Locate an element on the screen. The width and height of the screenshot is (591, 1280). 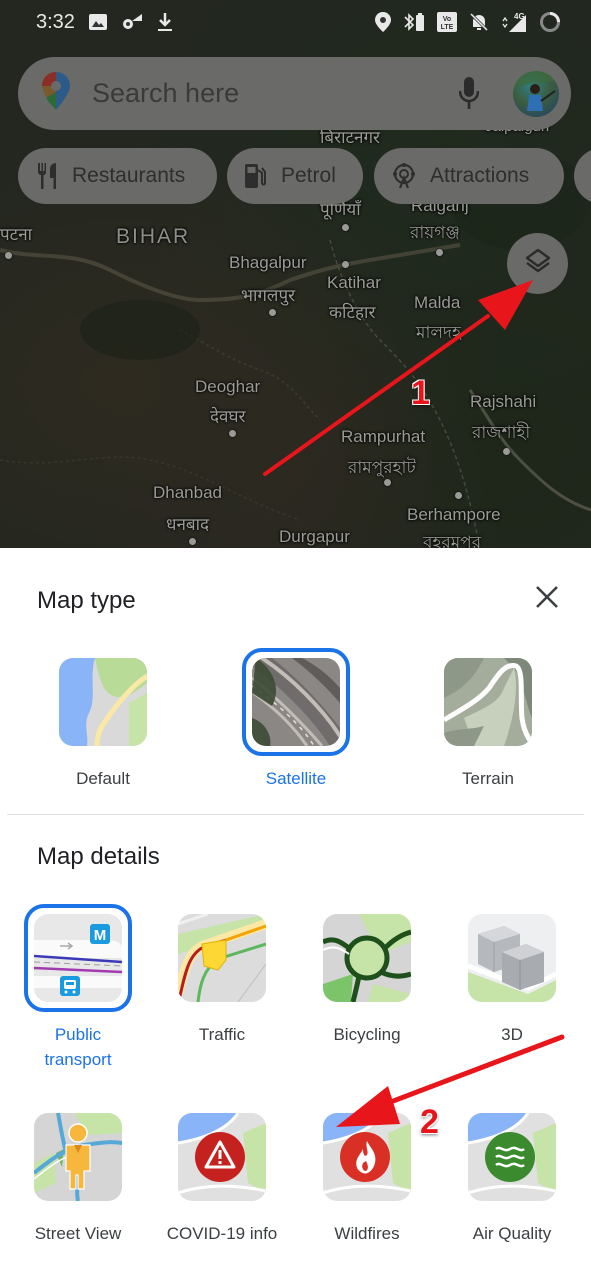
annotation-number-2: 2 is located at coordinates (429, 1122).